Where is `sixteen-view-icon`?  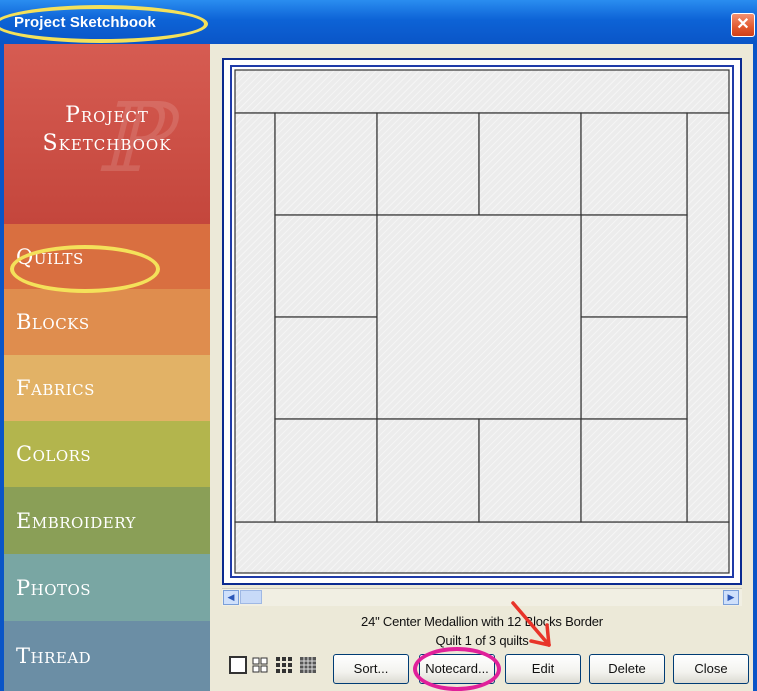 sixteen-view-icon is located at coordinates (308, 665).